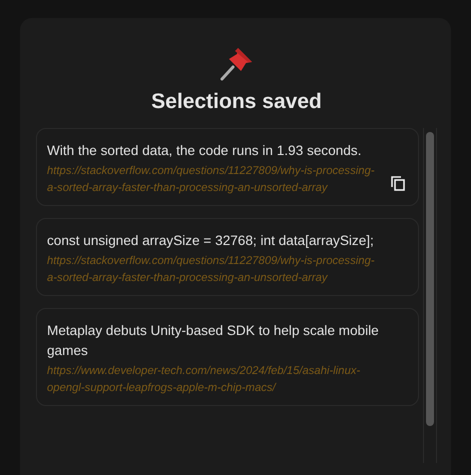  I want to click on scrollbar-thumb, so click(430, 279).